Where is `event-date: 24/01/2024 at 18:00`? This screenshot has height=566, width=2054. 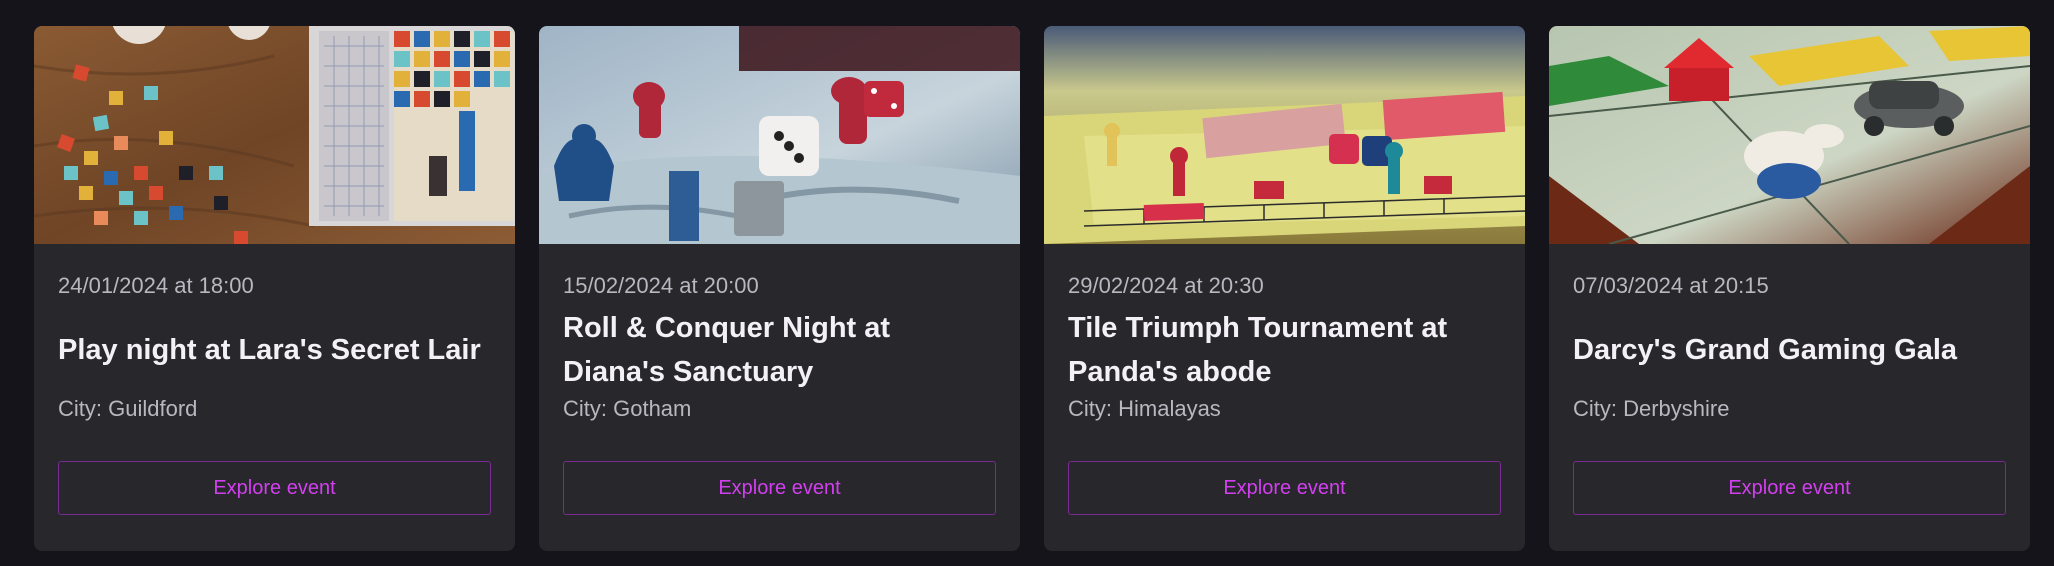
event-date: 24/01/2024 at 18:00 is located at coordinates (156, 285).